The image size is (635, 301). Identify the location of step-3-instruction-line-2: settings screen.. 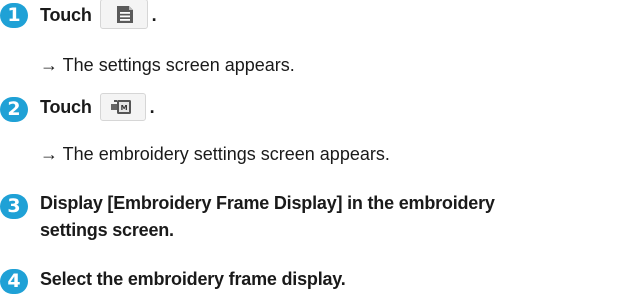
(107, 230).